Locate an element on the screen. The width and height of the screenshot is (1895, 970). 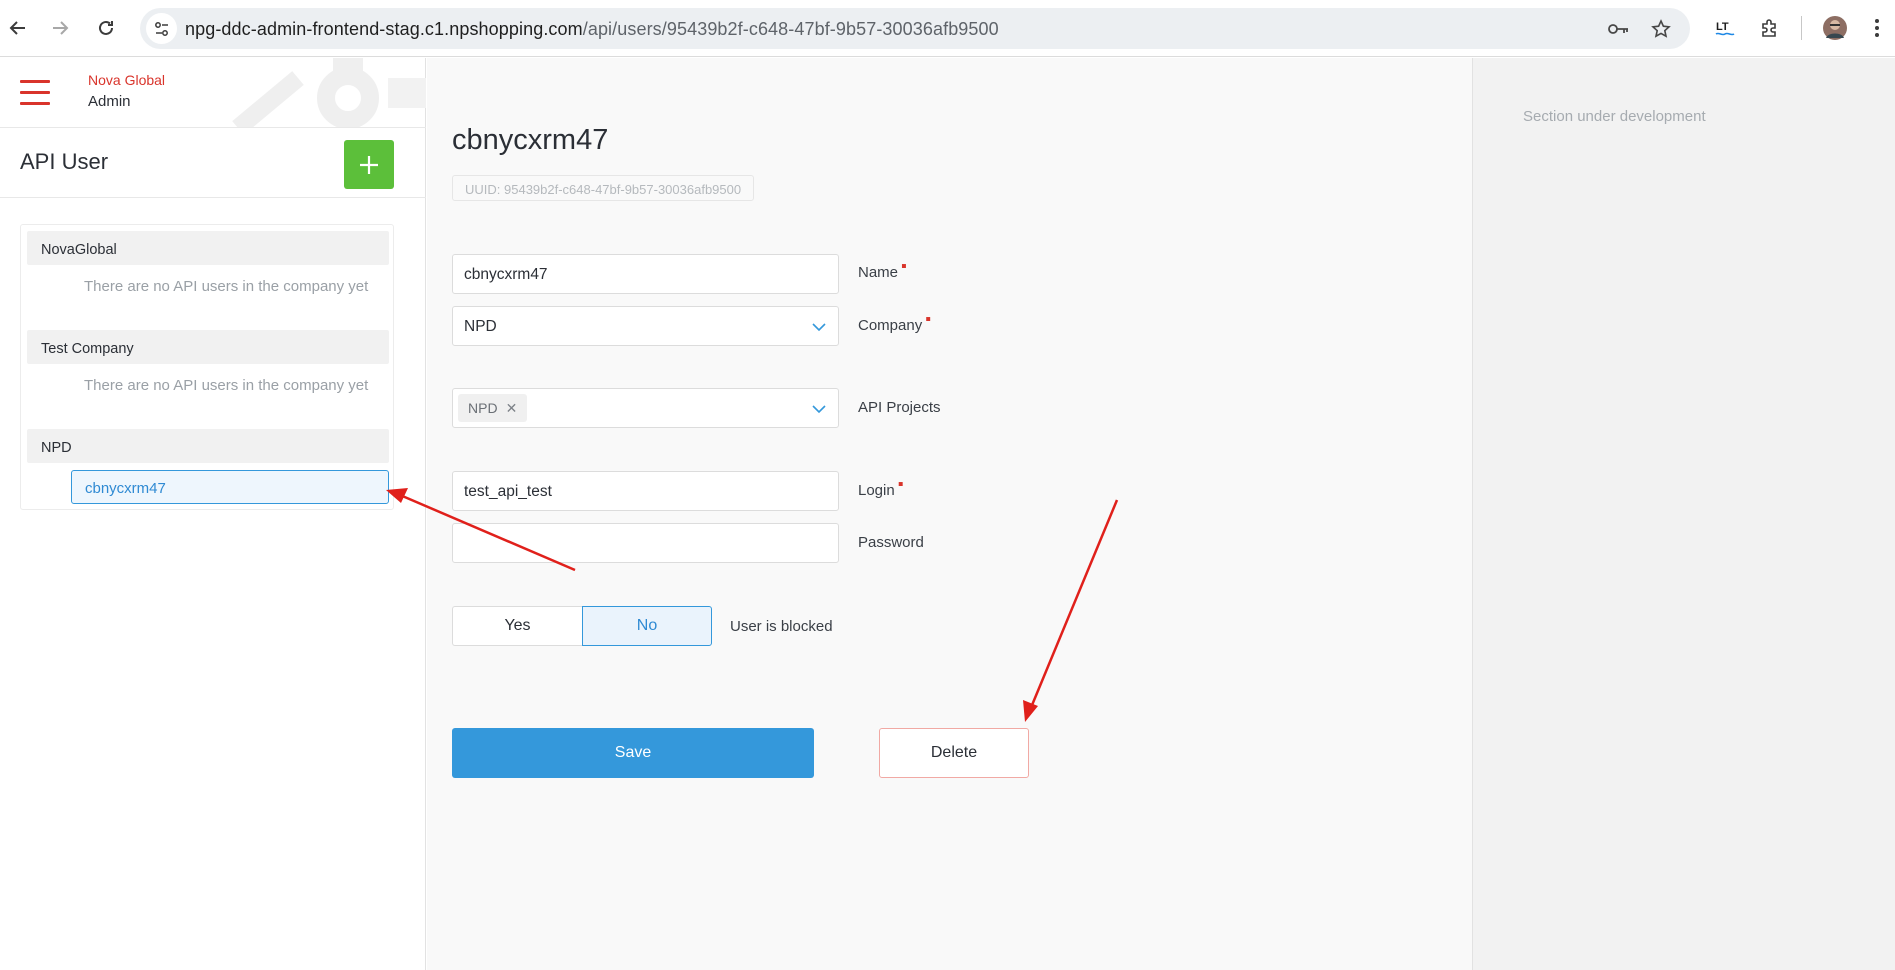
project-tag-label: NPD is located at coordinates (483, 408).